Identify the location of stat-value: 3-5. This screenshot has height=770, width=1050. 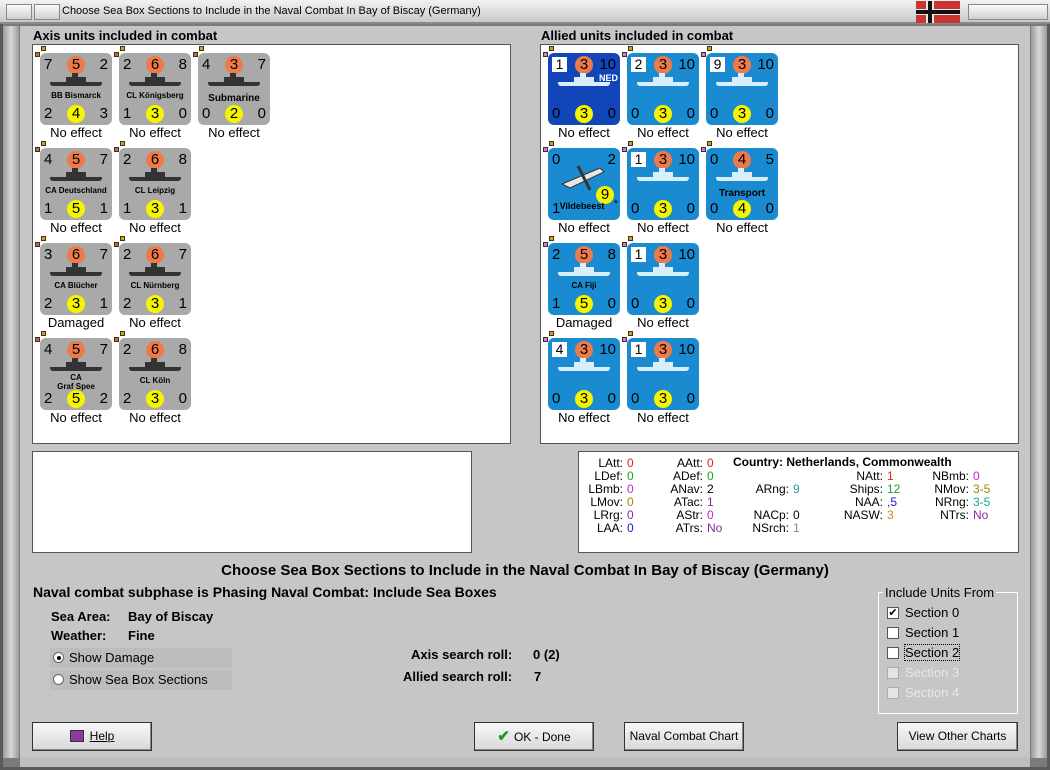
(982, 502).